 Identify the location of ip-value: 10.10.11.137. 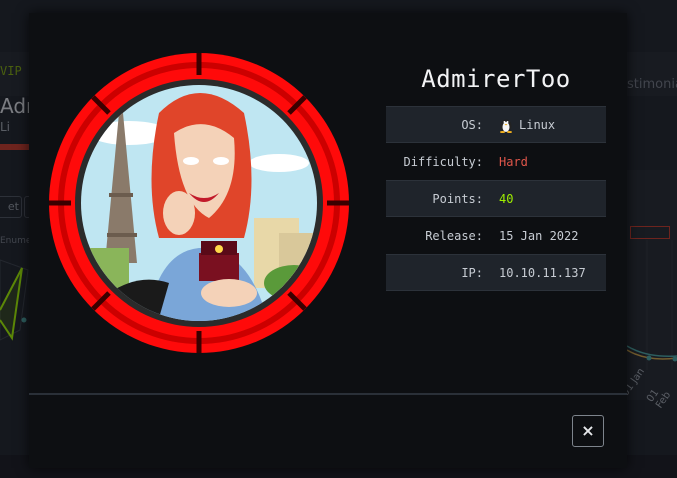
(534, 273).